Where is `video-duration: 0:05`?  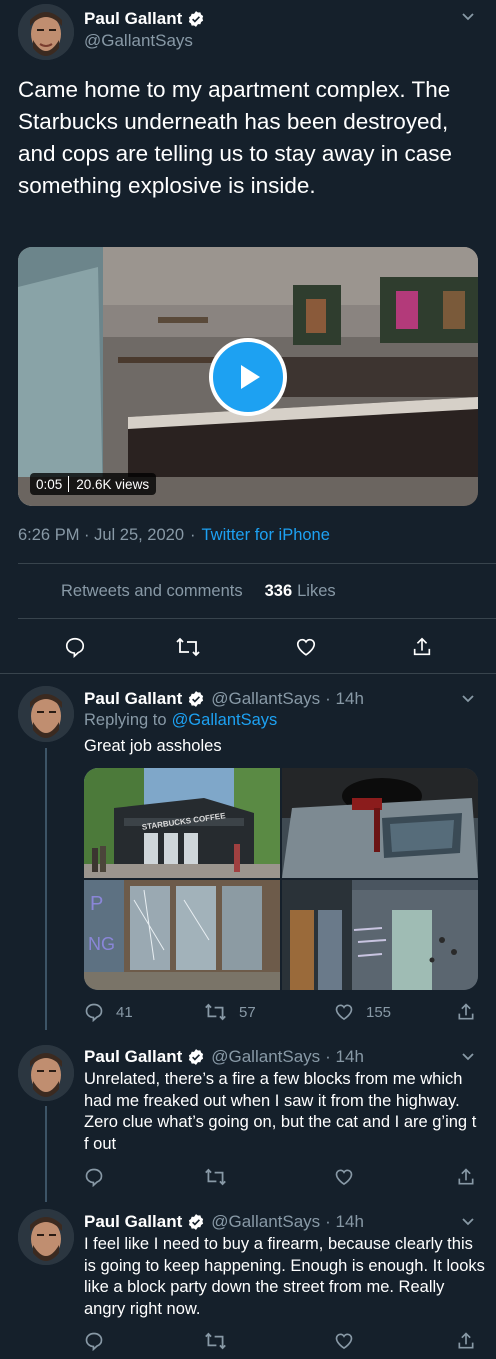 video-duration: 0:05 is located at coordinates (49, 484).